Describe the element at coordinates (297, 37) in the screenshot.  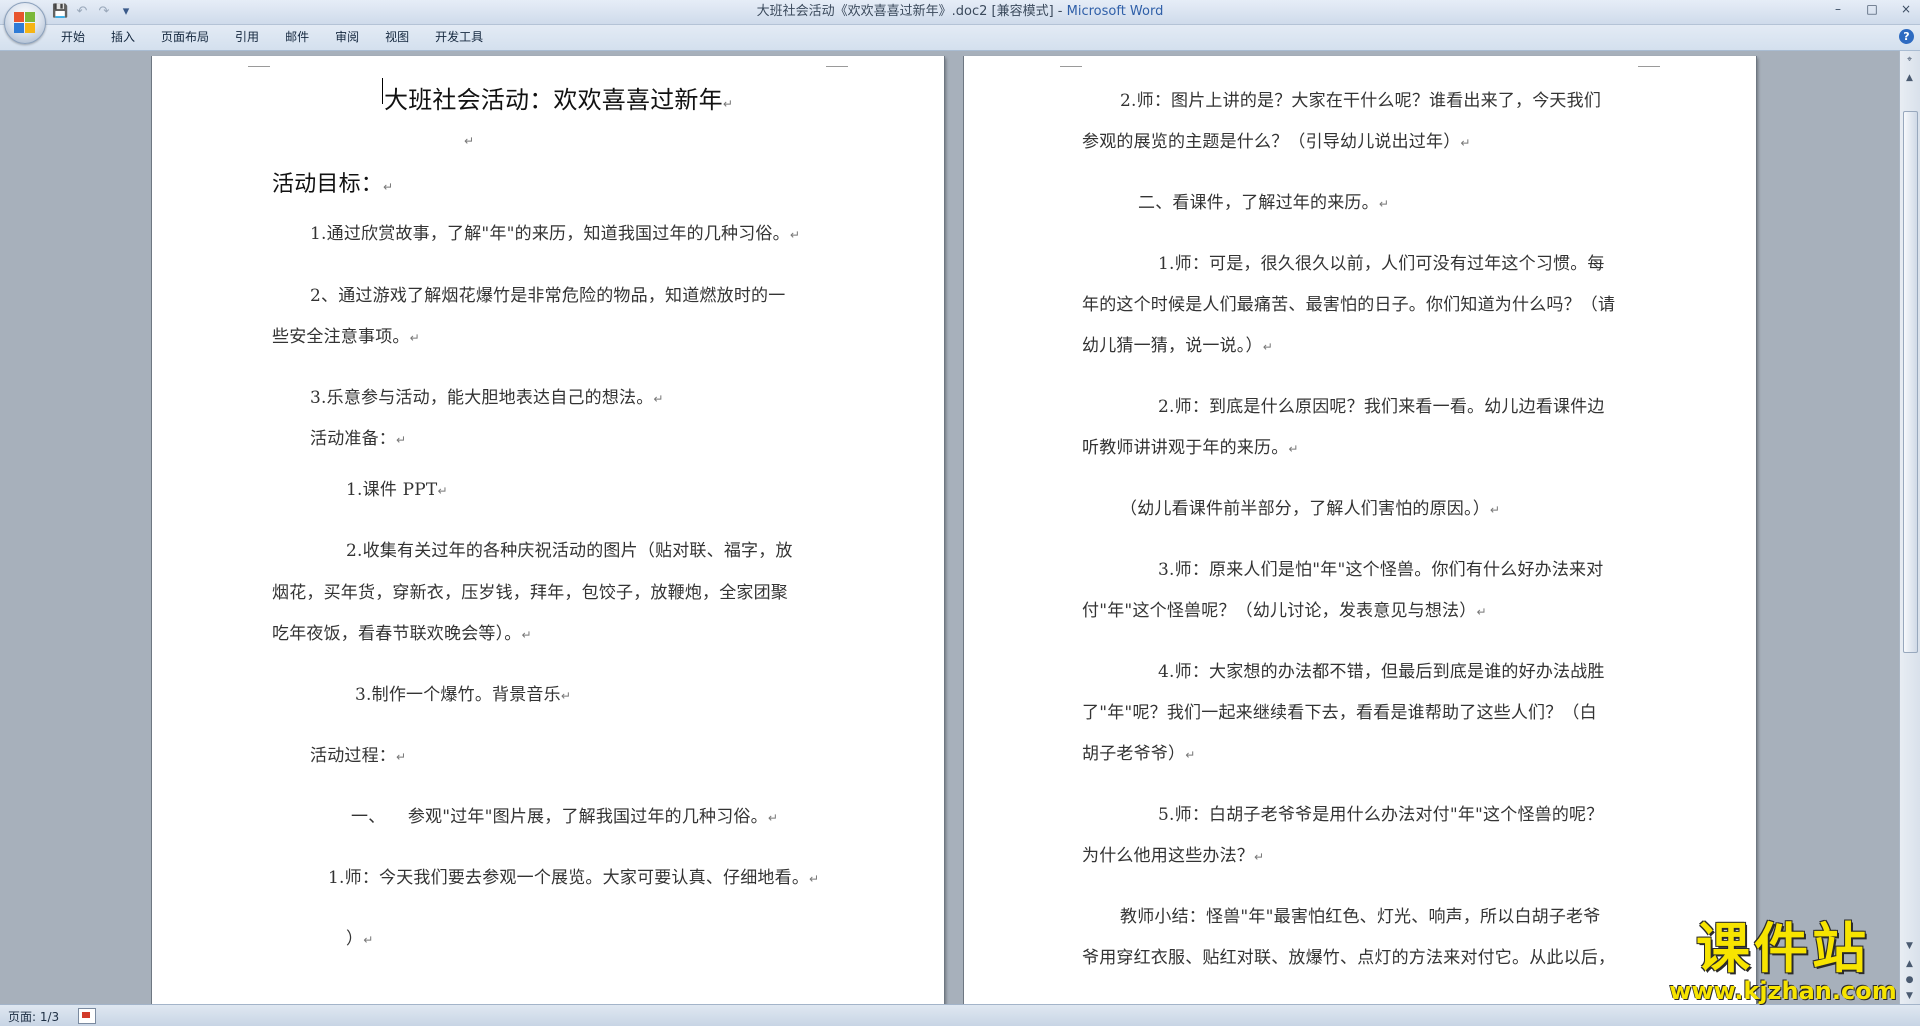
I see `tab-mailings: 邮件` at that location.